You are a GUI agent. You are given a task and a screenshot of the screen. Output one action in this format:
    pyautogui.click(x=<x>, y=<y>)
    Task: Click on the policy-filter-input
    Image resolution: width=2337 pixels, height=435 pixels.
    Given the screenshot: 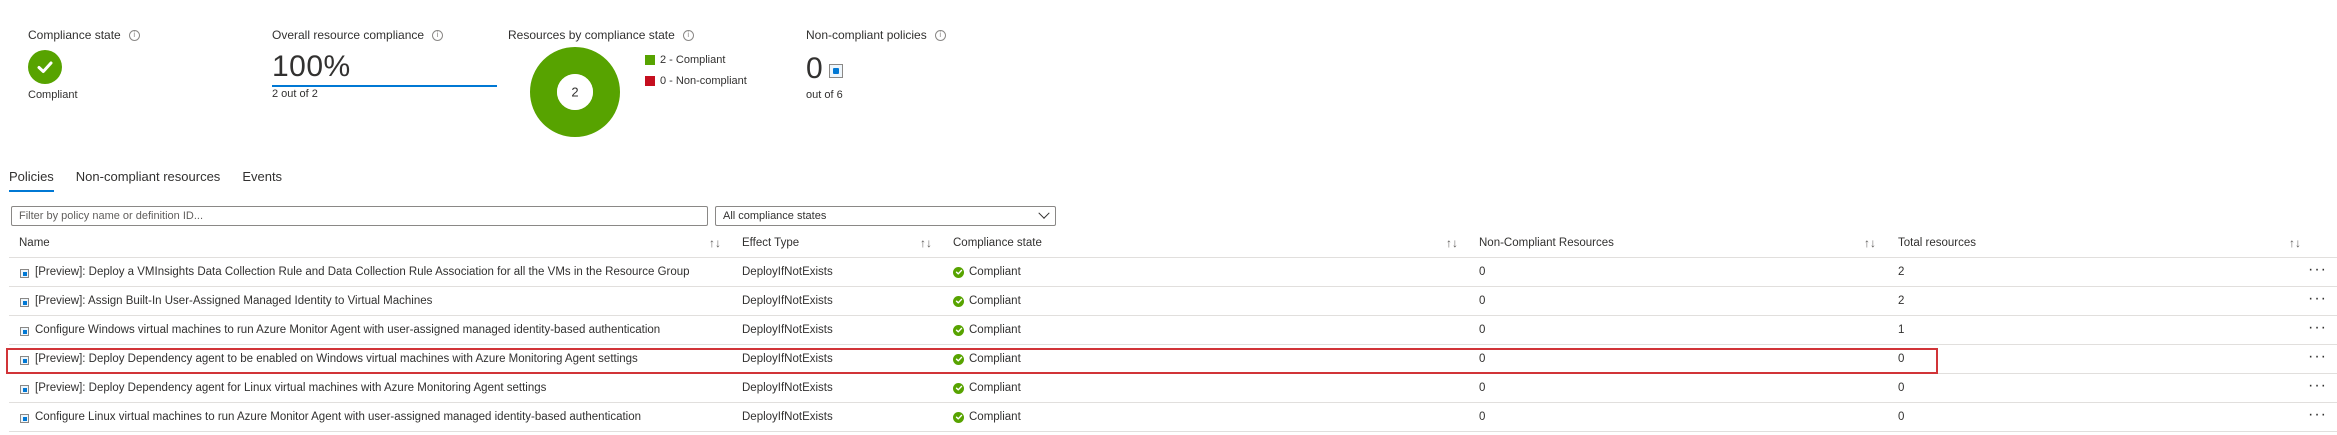 What is the action you would take?
    pyautogui.click(x=359, y=216)
    